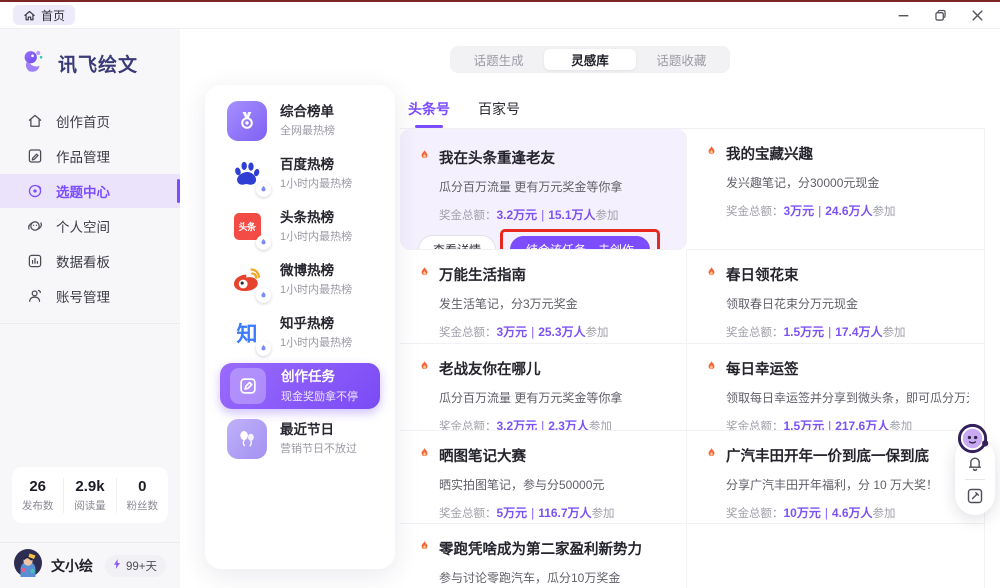 The height and width of the screenshot is (588, 1000). I want to click on sidebar-item-label: 创作首页, so click(83, 122).